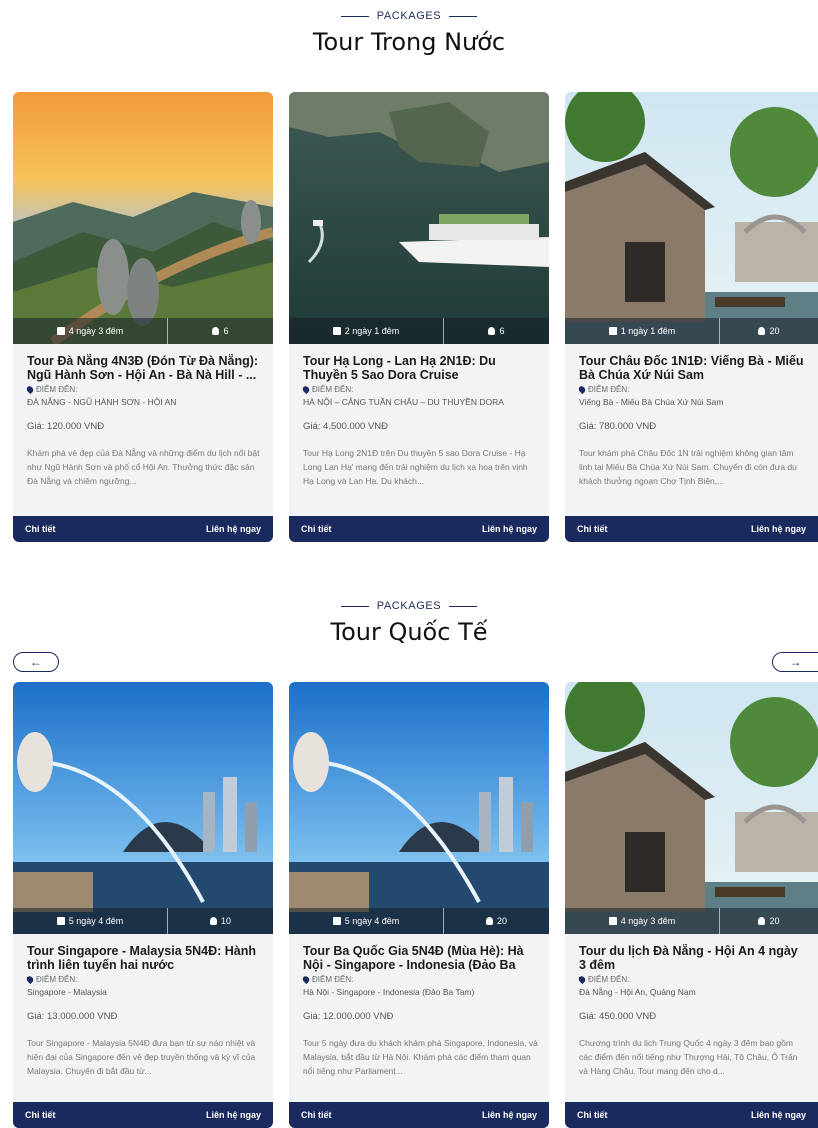 The image size is (818, 1128). Describe the element at coordinates (618, 426) in the screenshot. I see `tour-price: Giá: 780.000 VNĐ` at that location.